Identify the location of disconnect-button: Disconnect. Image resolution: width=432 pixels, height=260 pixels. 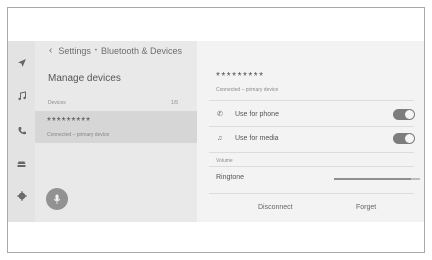
(275, 207).